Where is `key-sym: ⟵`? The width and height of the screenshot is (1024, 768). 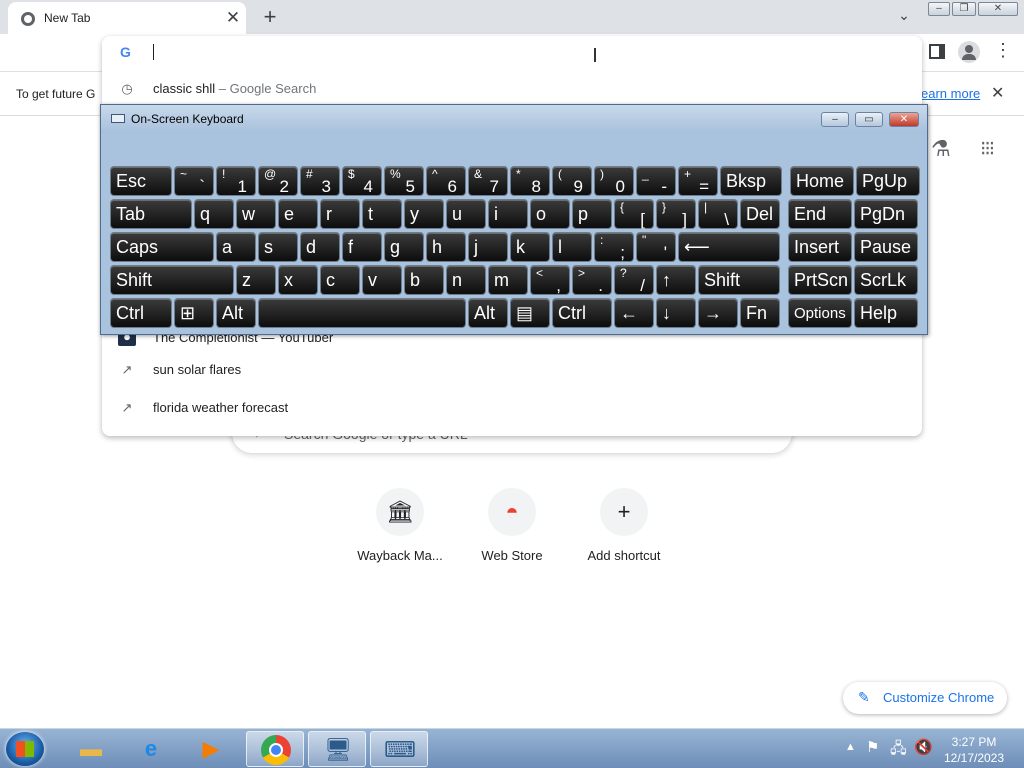
key-sym: ⟵ is located at coordinates (729, 247).